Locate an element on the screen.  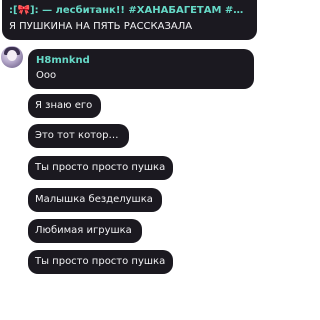
message-text: Это тот который is located at coordinates (79, 135).